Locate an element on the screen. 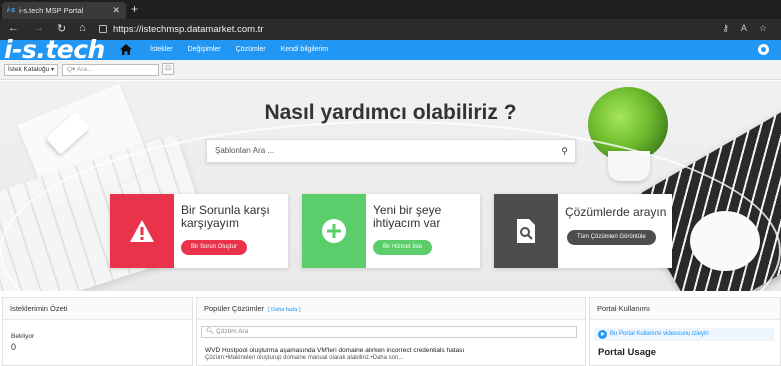 This screenshot has width=781, height=366. solution-search-placeholder: Çözüm Ara is located at coordinates (232, 331).